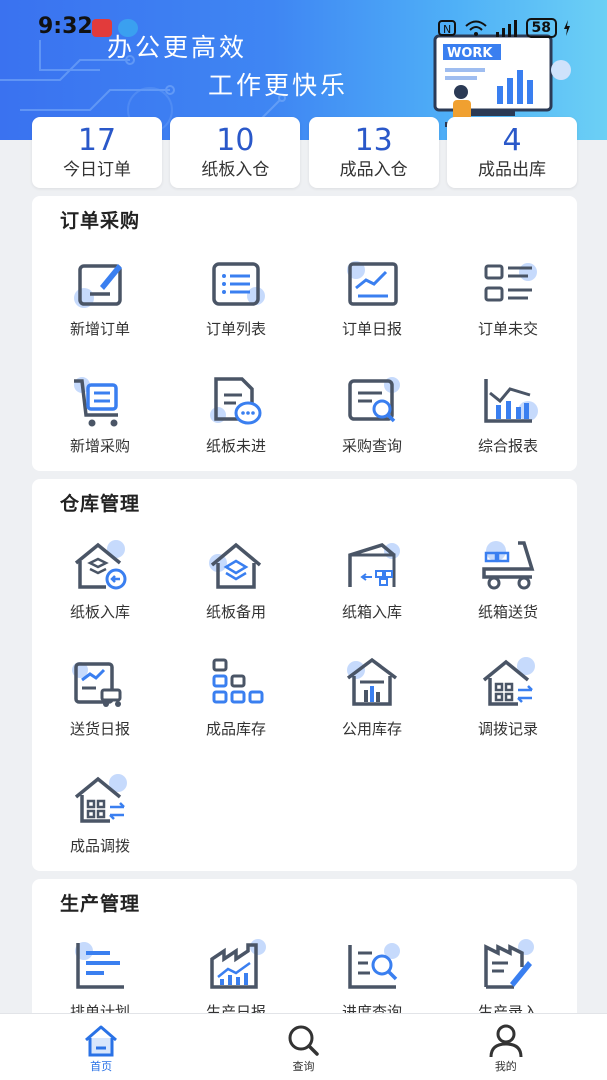 The height and width of the screenshot is (1080, 607). Describe the element at coordinates (177, 47) in the screenshot. I see `slogan-line-1: 办公更高效` at that location.